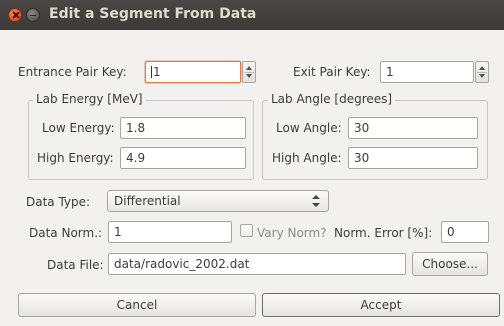  Describe the element at coordinates (151, 72) in the screenshot. I see `text-caret` at that location.